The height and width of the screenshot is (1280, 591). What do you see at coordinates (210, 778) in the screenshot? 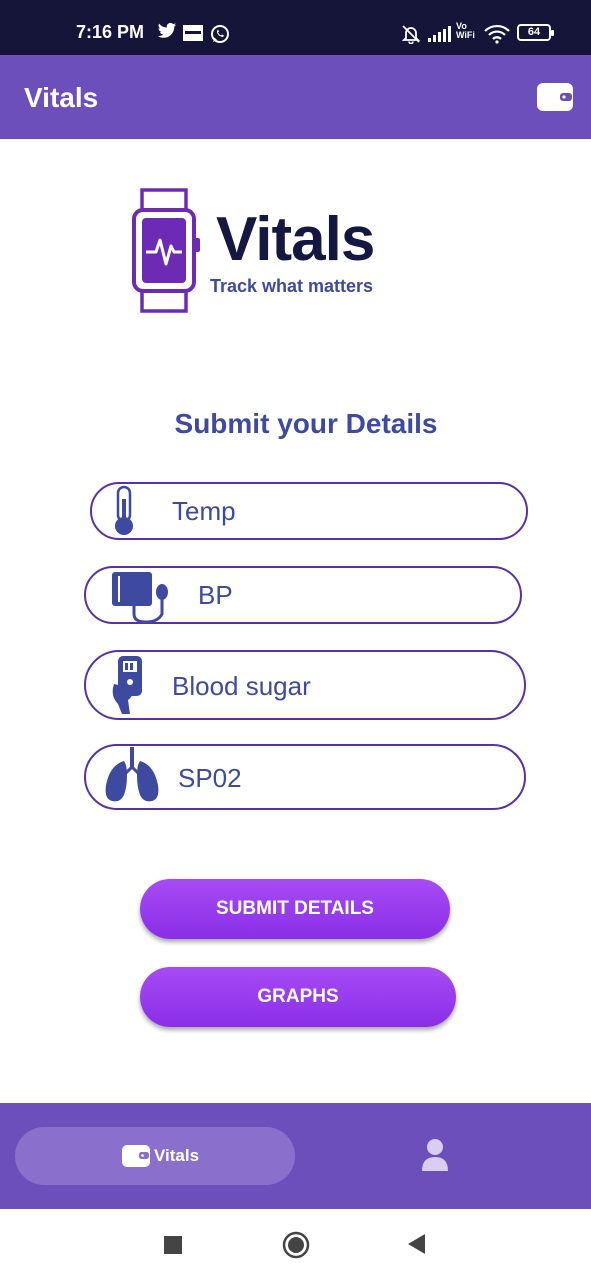
I see `spo2-placeholder: SP02` at bounding box center [210, 778].